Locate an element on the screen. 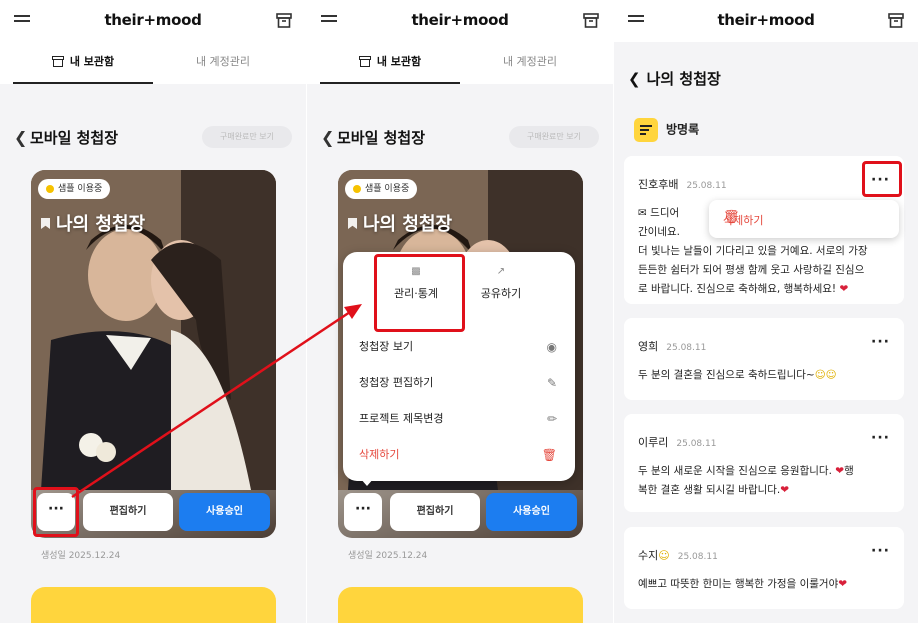 This screenshot has width=918, height=623. edit-doc-icon: ✎ is located at coordinates (551, 383).